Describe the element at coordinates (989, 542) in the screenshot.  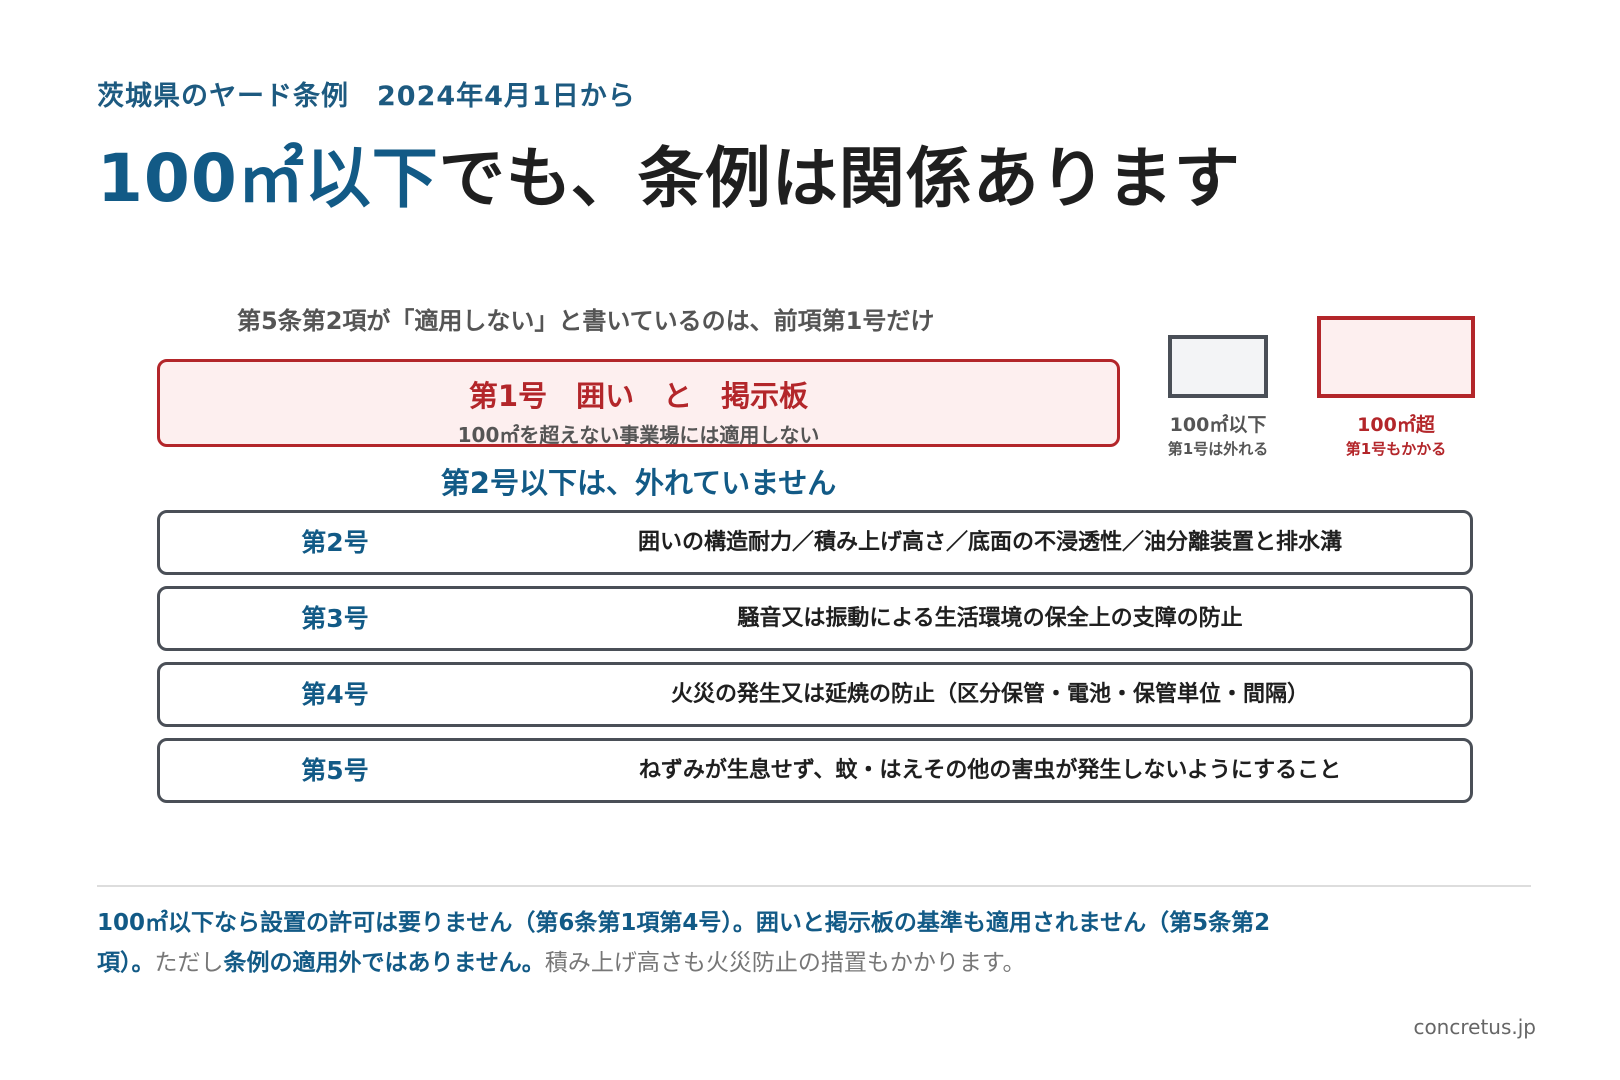
I see `item-description: 囲いの構造耐力／積み上げ高さ／底面の不浸透性／油分離装置と排水溝` at that location.